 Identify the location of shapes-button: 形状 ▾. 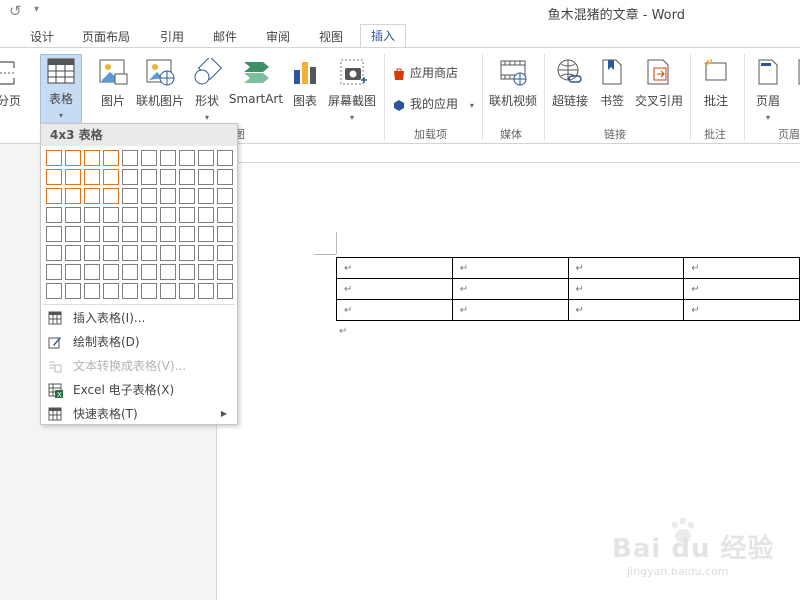
(207, 90).